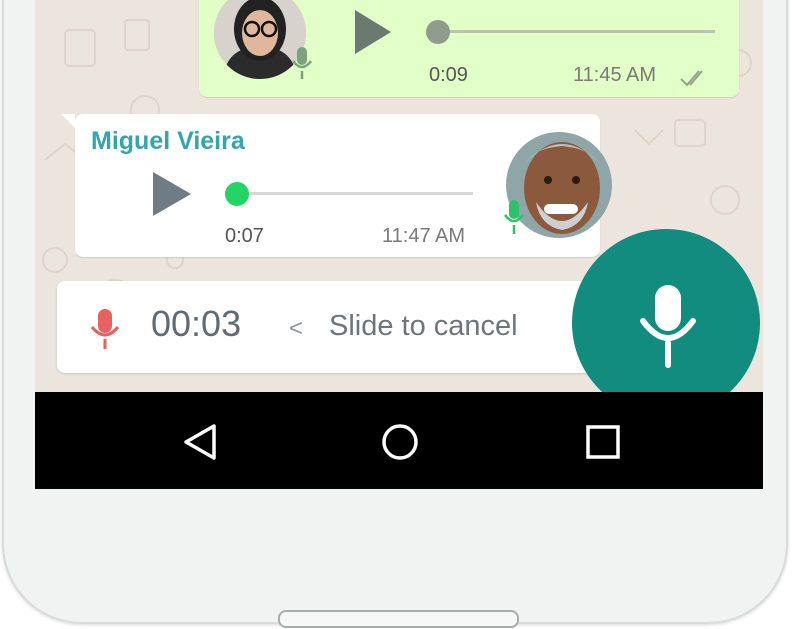  I want to click on physical-home-button, so click(398, 619).